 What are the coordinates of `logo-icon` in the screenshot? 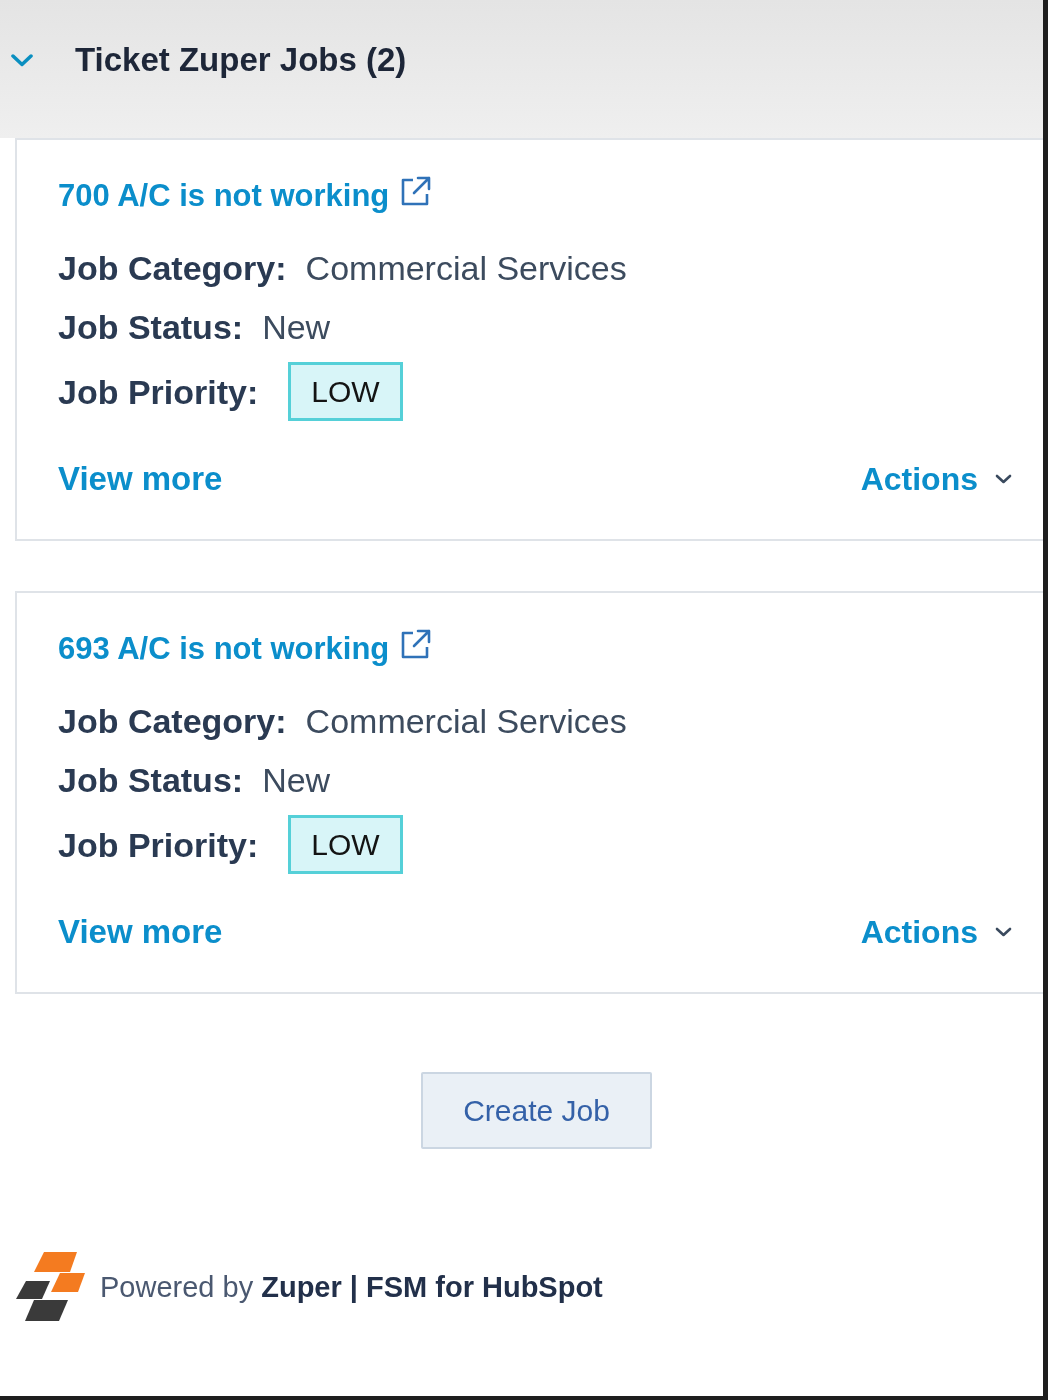 It's located at (51, 1286).